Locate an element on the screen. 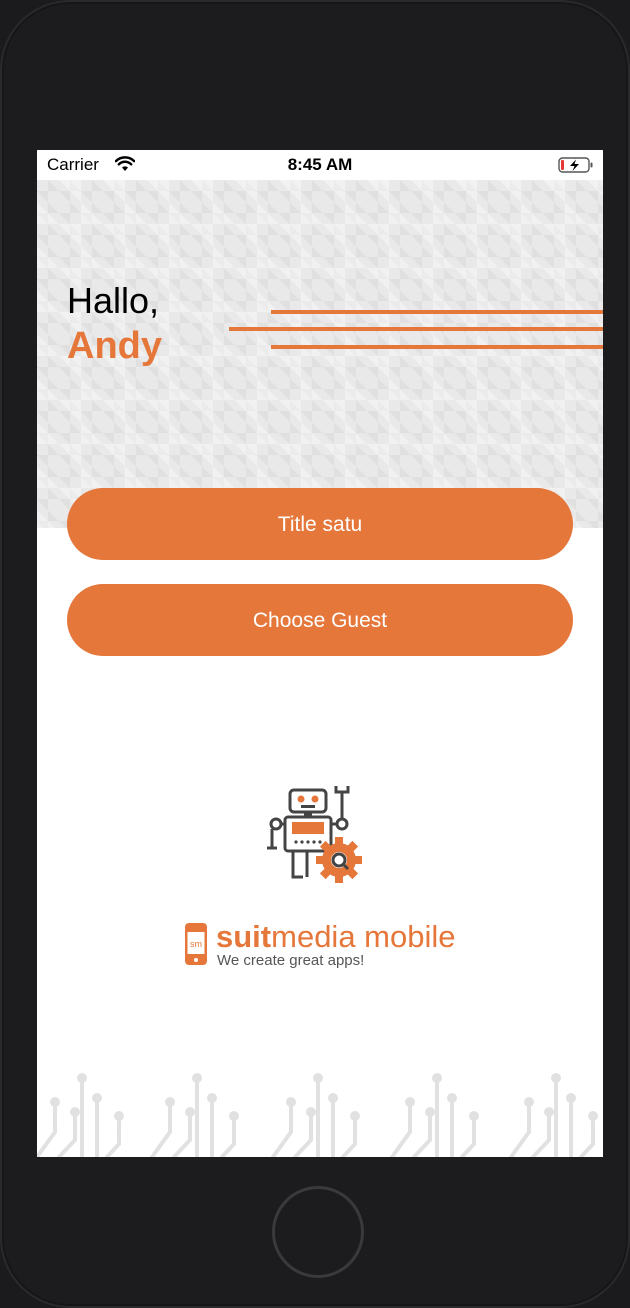  phone-icon: sm is located at coordinates (196, 944).